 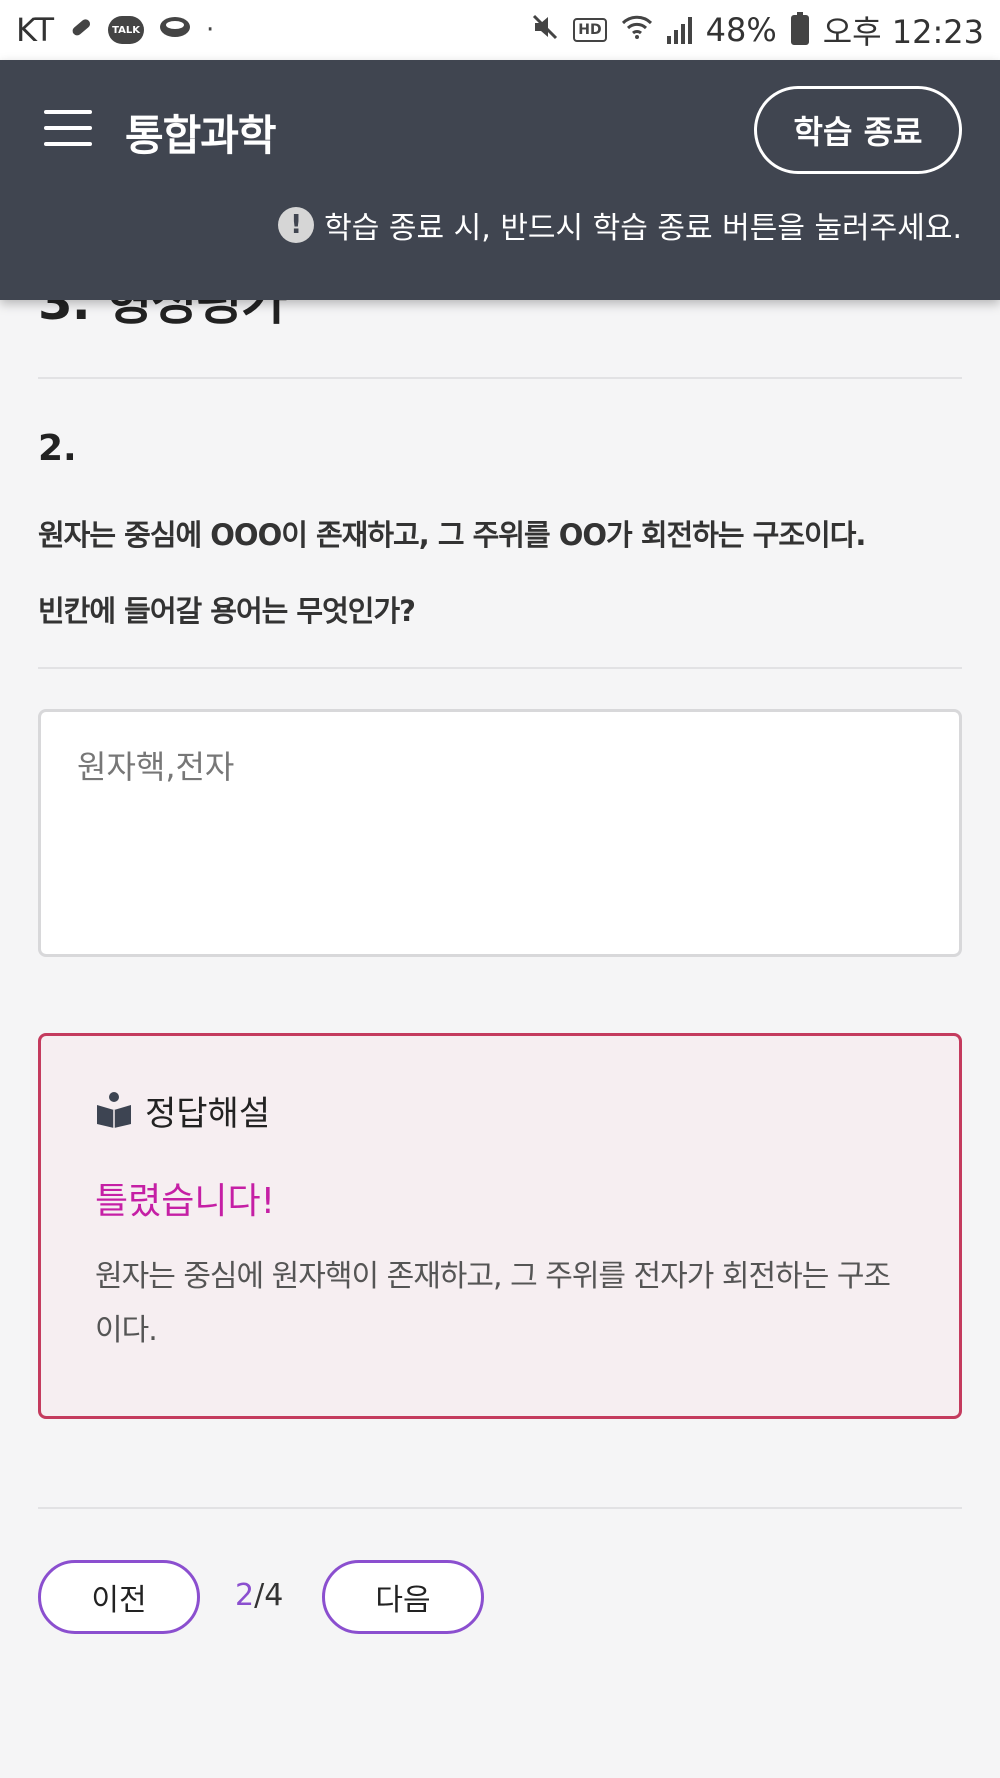 What do you see at coordinates (296, 225) in the screenshot?
I see `alert-icon: !` at bounding box center [296, 225].